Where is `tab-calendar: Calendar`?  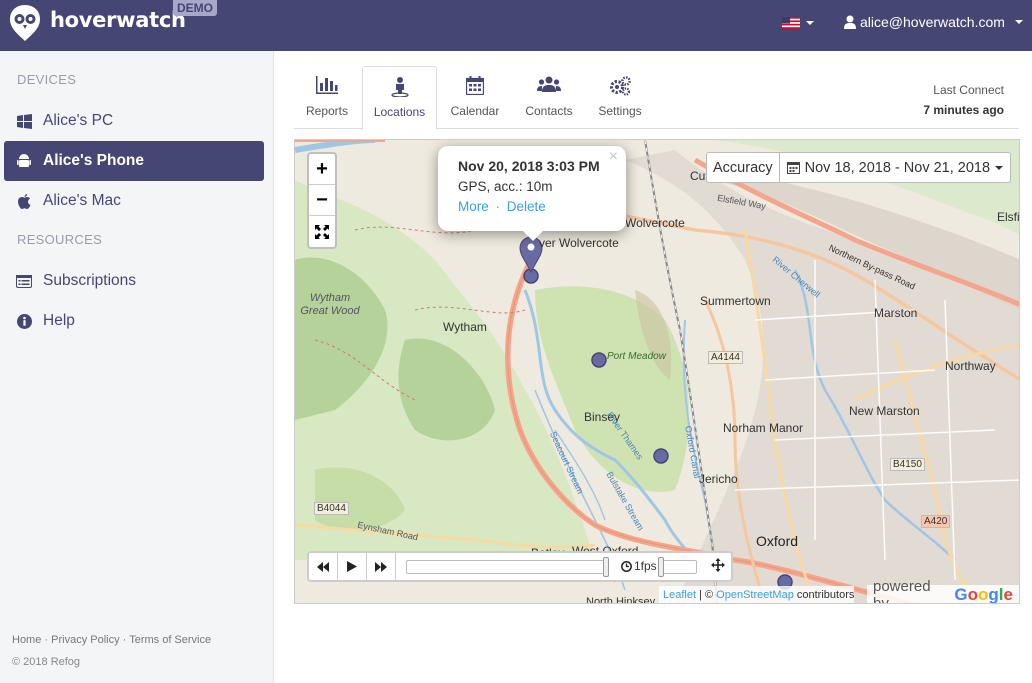
tab-calendar: Calendar is located at coordinates (475, 97).